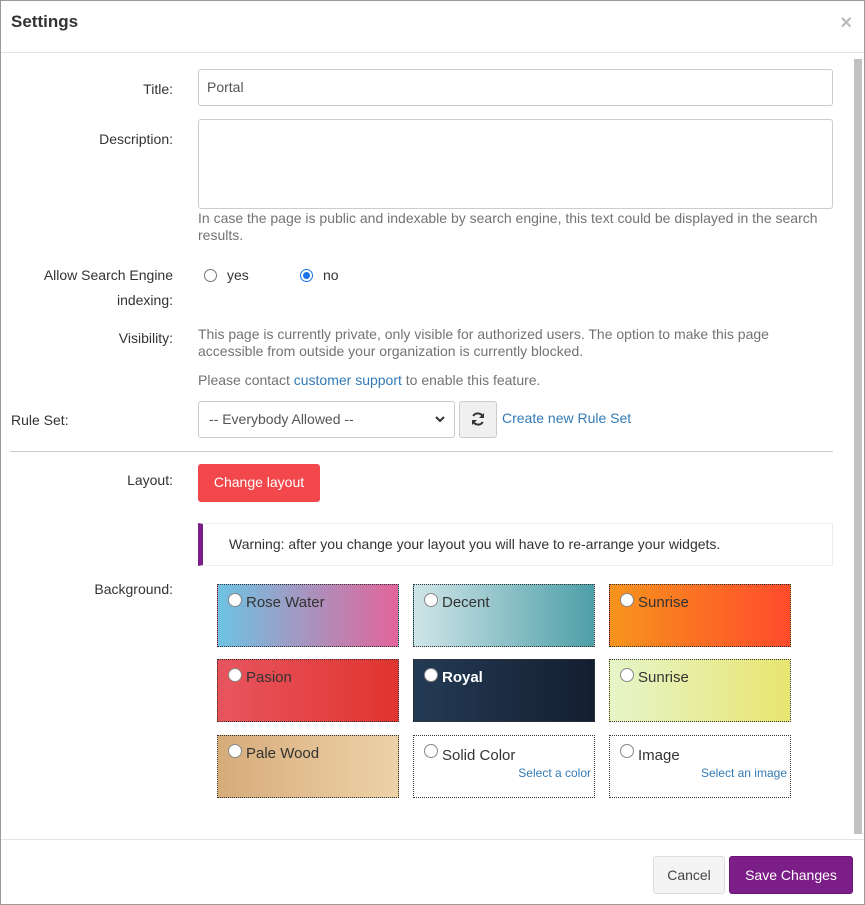  I want to click on indexing-yes-option: yes, so click(226, 275).